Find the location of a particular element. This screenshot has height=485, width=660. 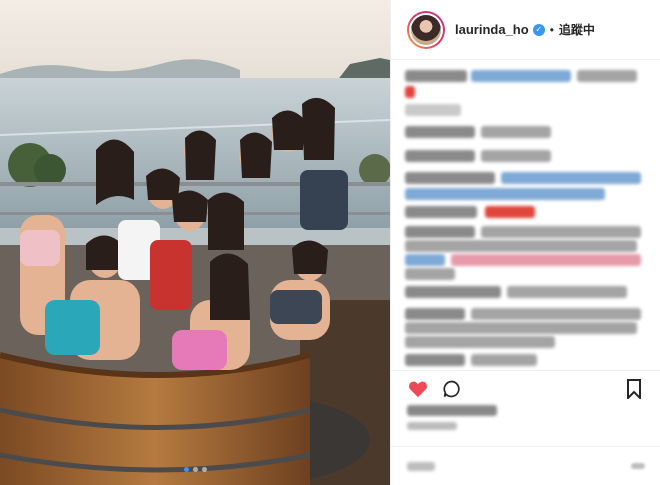

carousel-indicator is located at coordinates (195, 469).